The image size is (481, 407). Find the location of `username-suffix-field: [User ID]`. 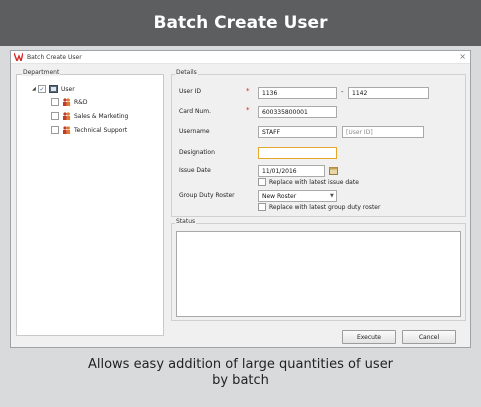

username-suffix-field: [User ID] is located at coordinates (383, 132).